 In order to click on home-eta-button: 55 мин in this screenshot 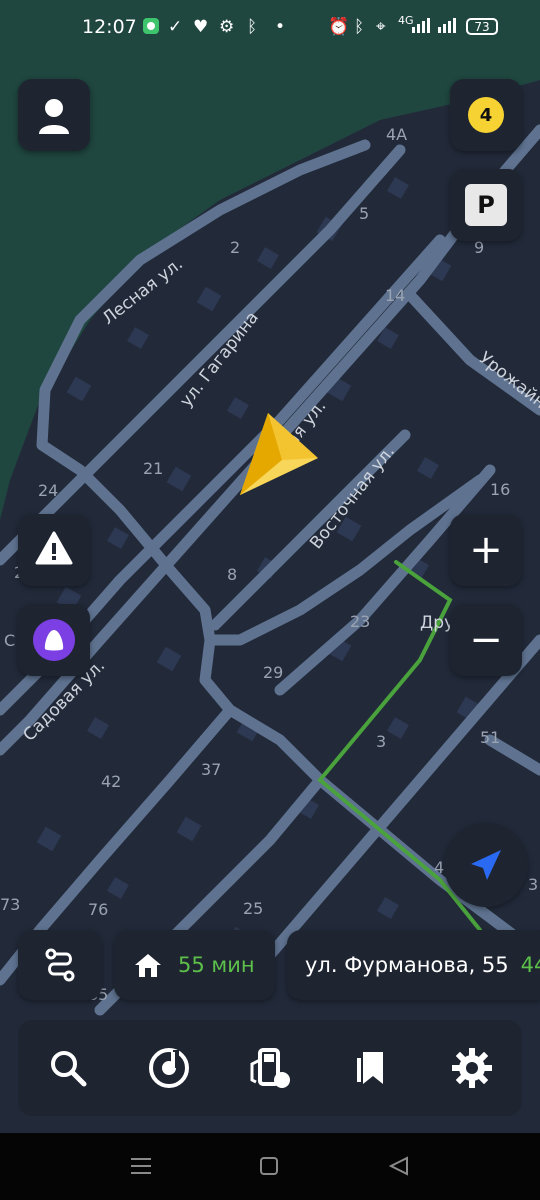, I will do `click(194, 965)`.